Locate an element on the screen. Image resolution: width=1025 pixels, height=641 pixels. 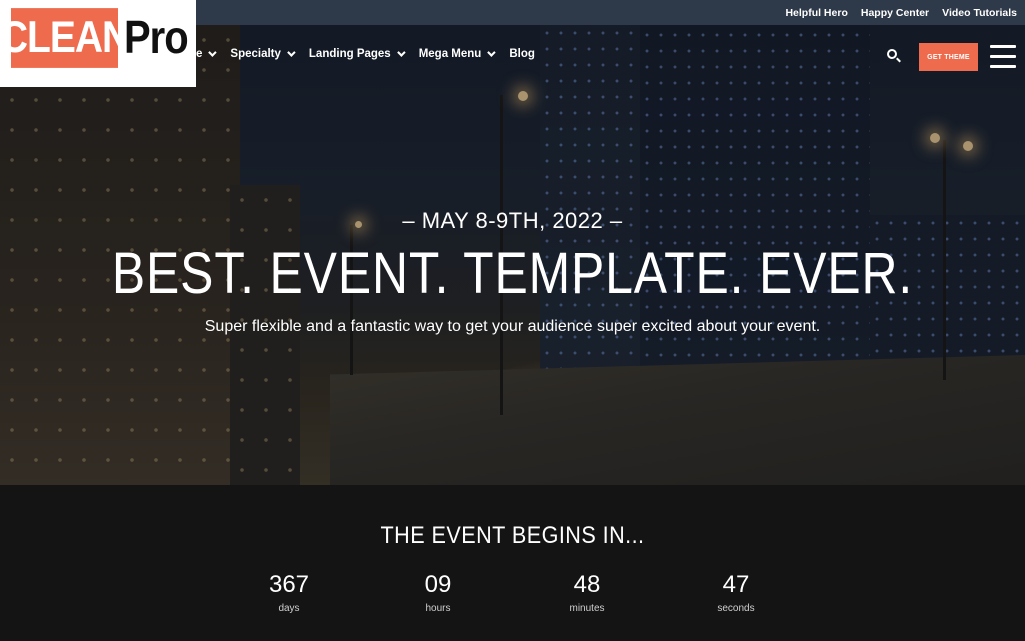
countdown-value: 48 is located at coordinates (587, 584).